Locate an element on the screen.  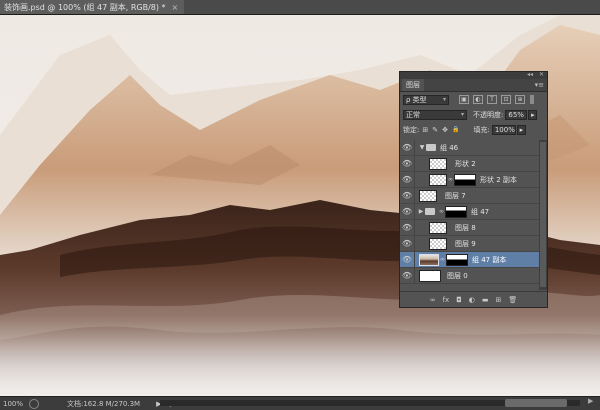
pixel-filter-icon: ▣ is located at coordinates (464, 99).